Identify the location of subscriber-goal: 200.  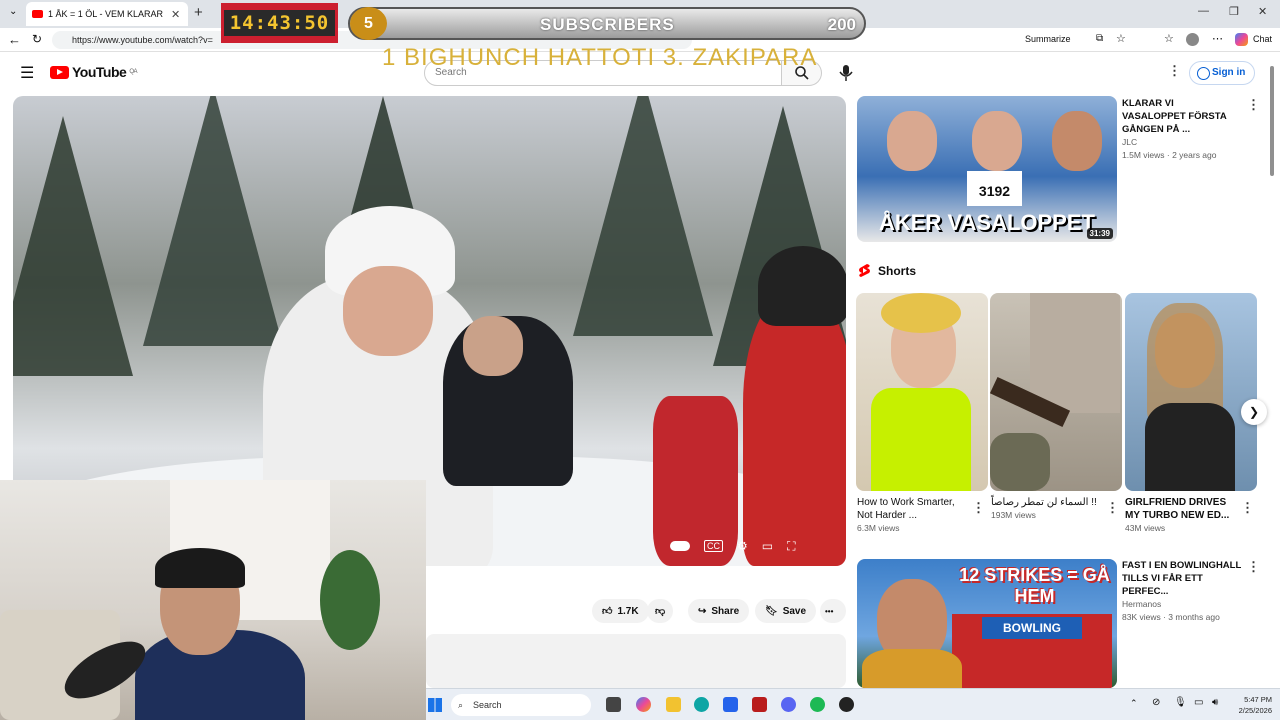
(841, 24).